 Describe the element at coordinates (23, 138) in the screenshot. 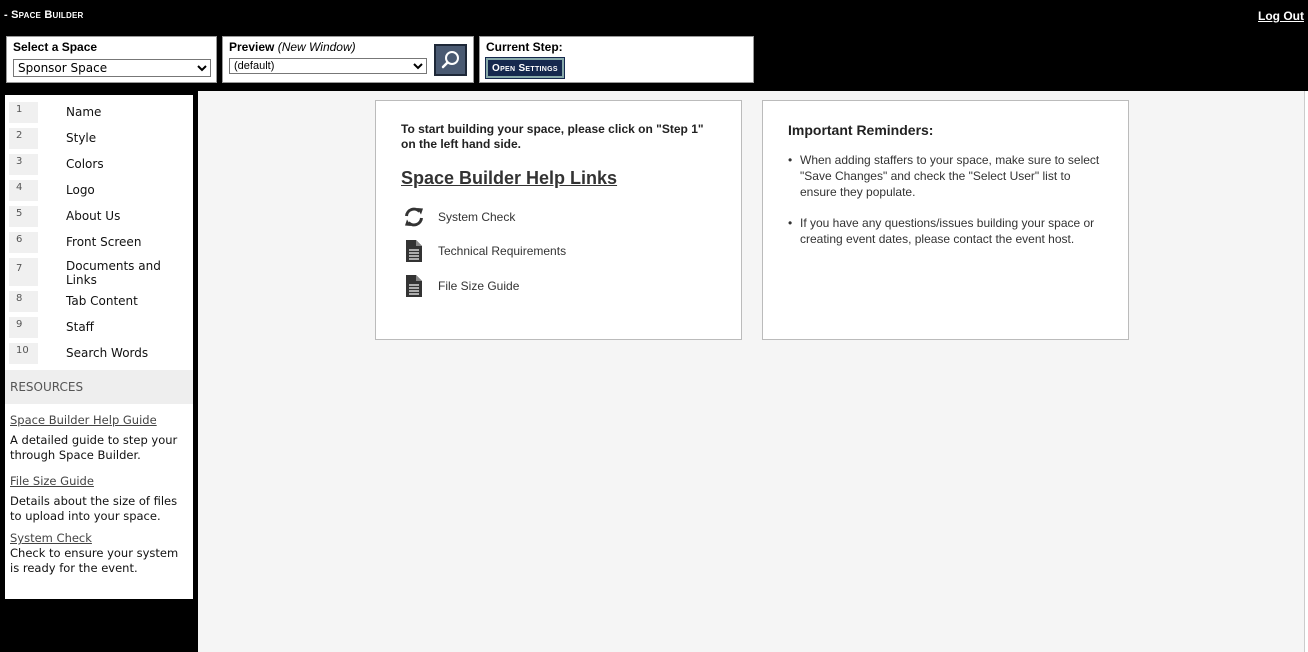

I see `step-number: 2` at that location.